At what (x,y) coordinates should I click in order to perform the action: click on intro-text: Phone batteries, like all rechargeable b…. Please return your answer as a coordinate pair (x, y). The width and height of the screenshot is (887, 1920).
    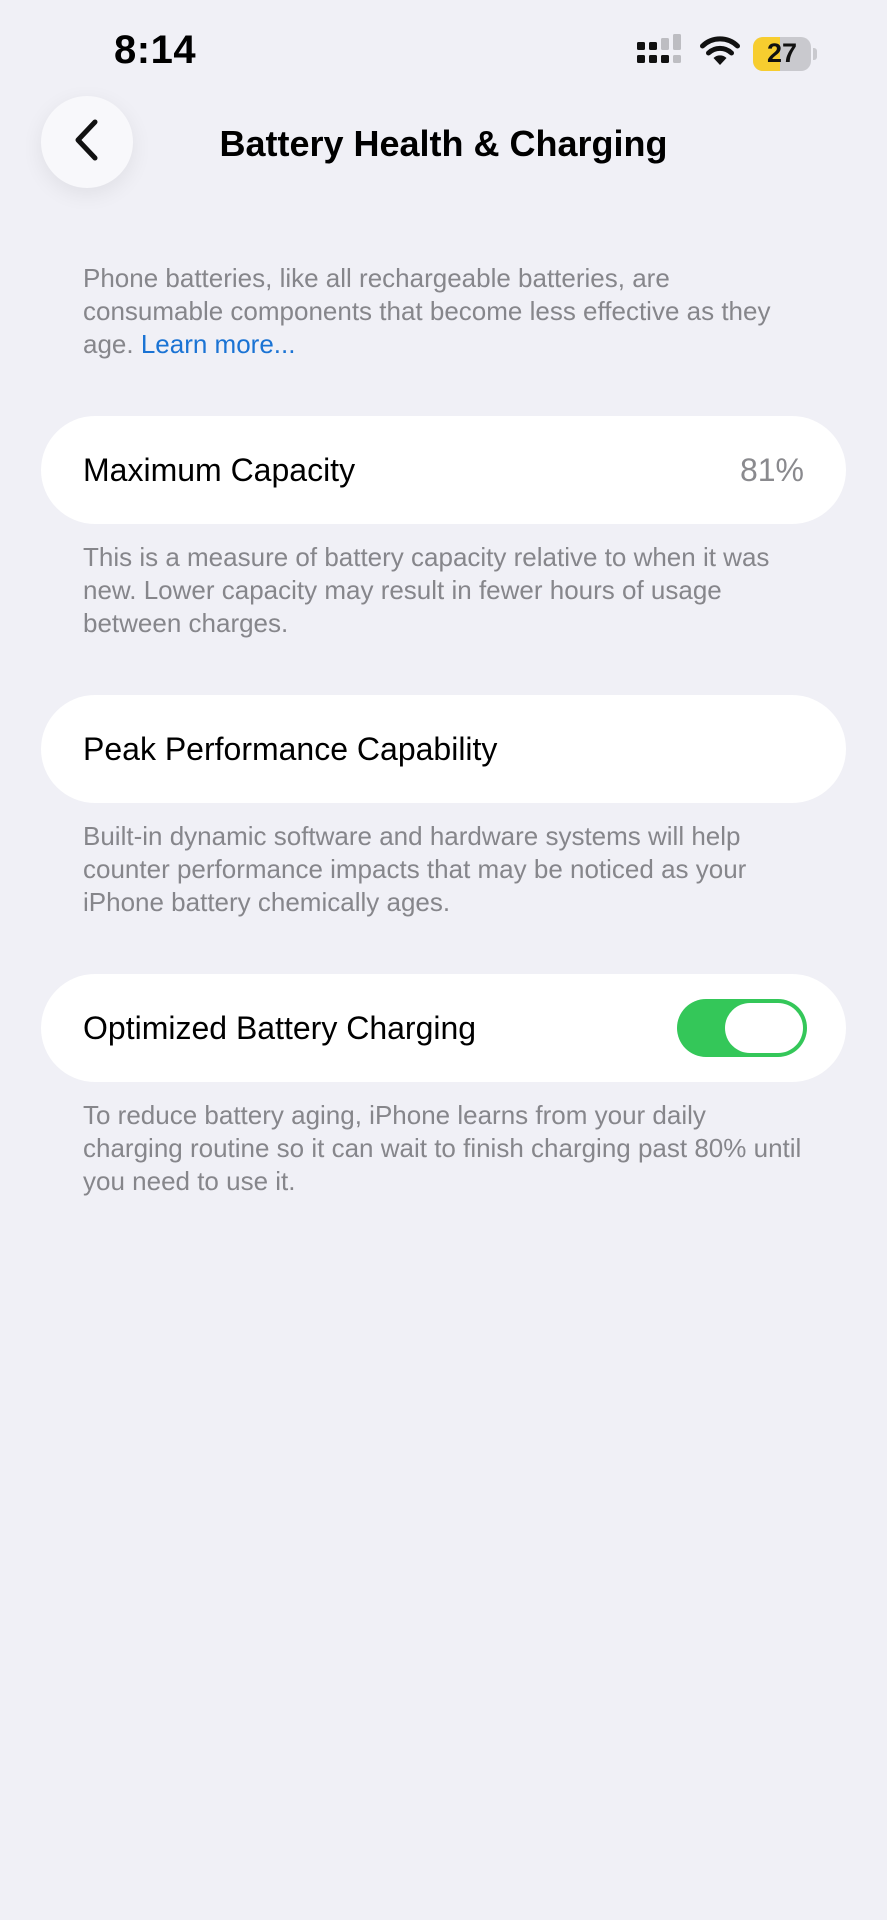
    Looking at the image, I should click on (443, 311).